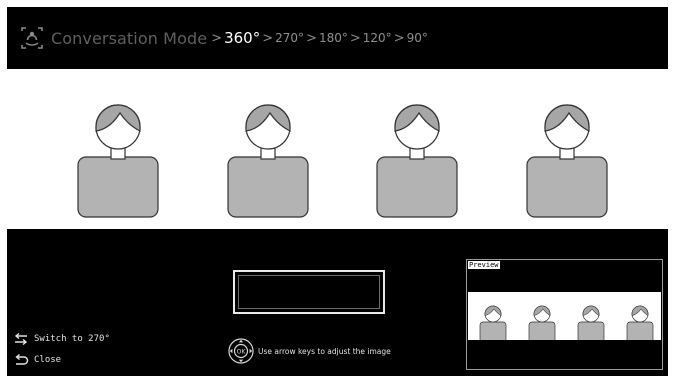 The image size is (675, 381). I want to click on switch-label: Switch to 270°, so click(72, 339).